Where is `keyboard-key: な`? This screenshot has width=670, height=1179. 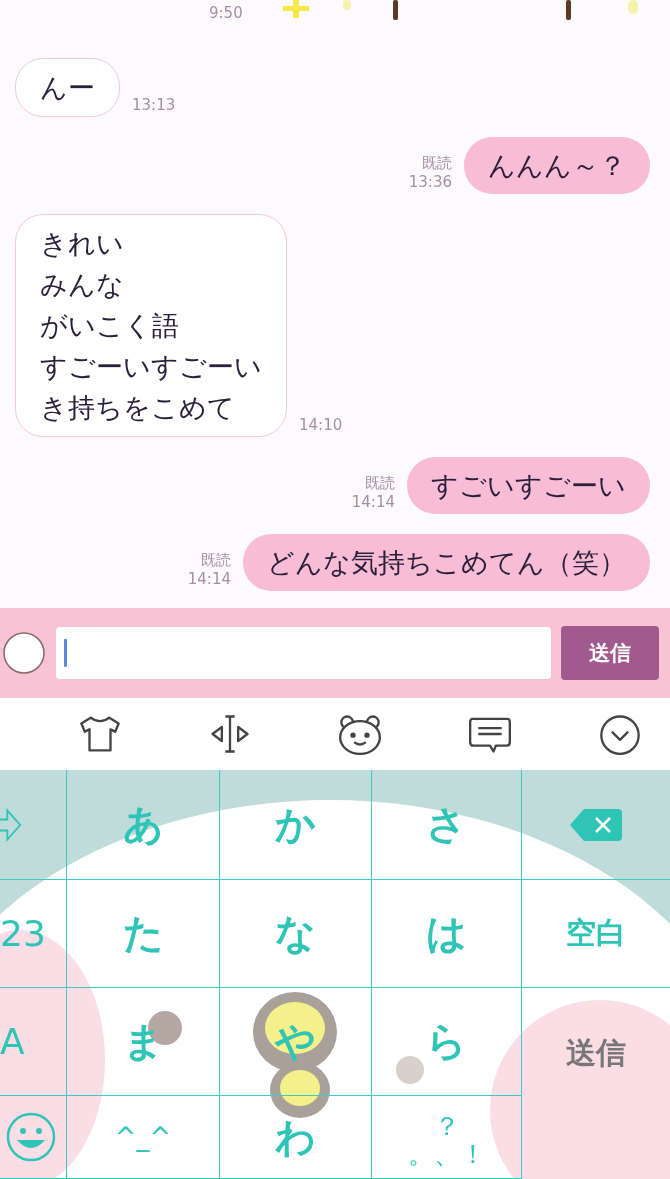 keyboard-key: な is located at coordinates (296, 934).